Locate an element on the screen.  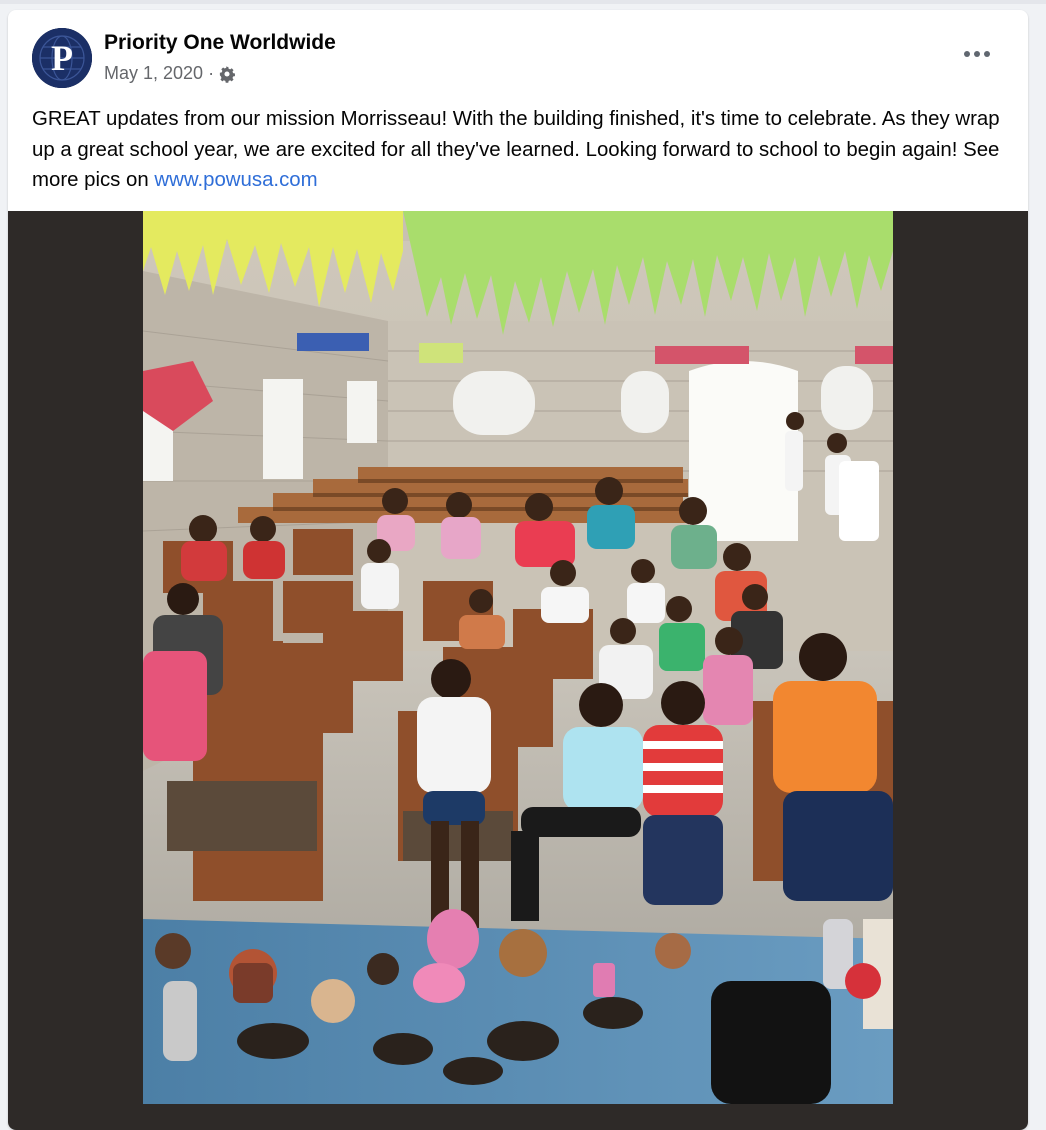
top-divider is located at coordinates (523, 2).